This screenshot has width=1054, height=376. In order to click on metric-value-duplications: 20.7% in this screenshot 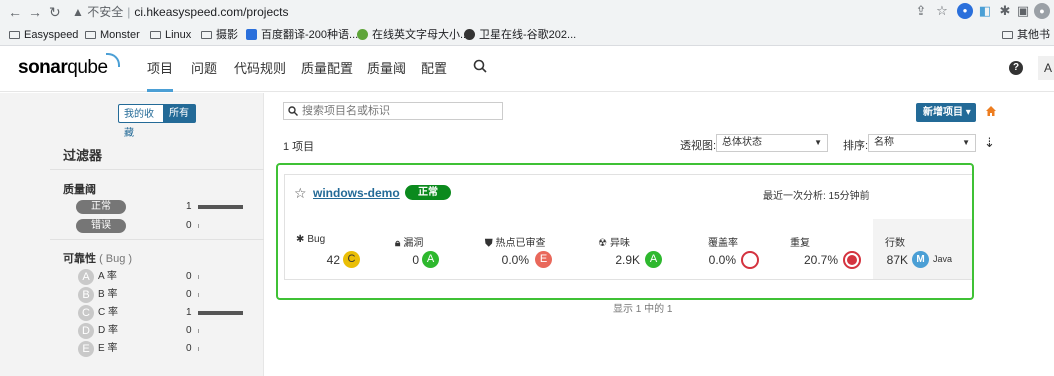, I will do `click(817, 260)`.